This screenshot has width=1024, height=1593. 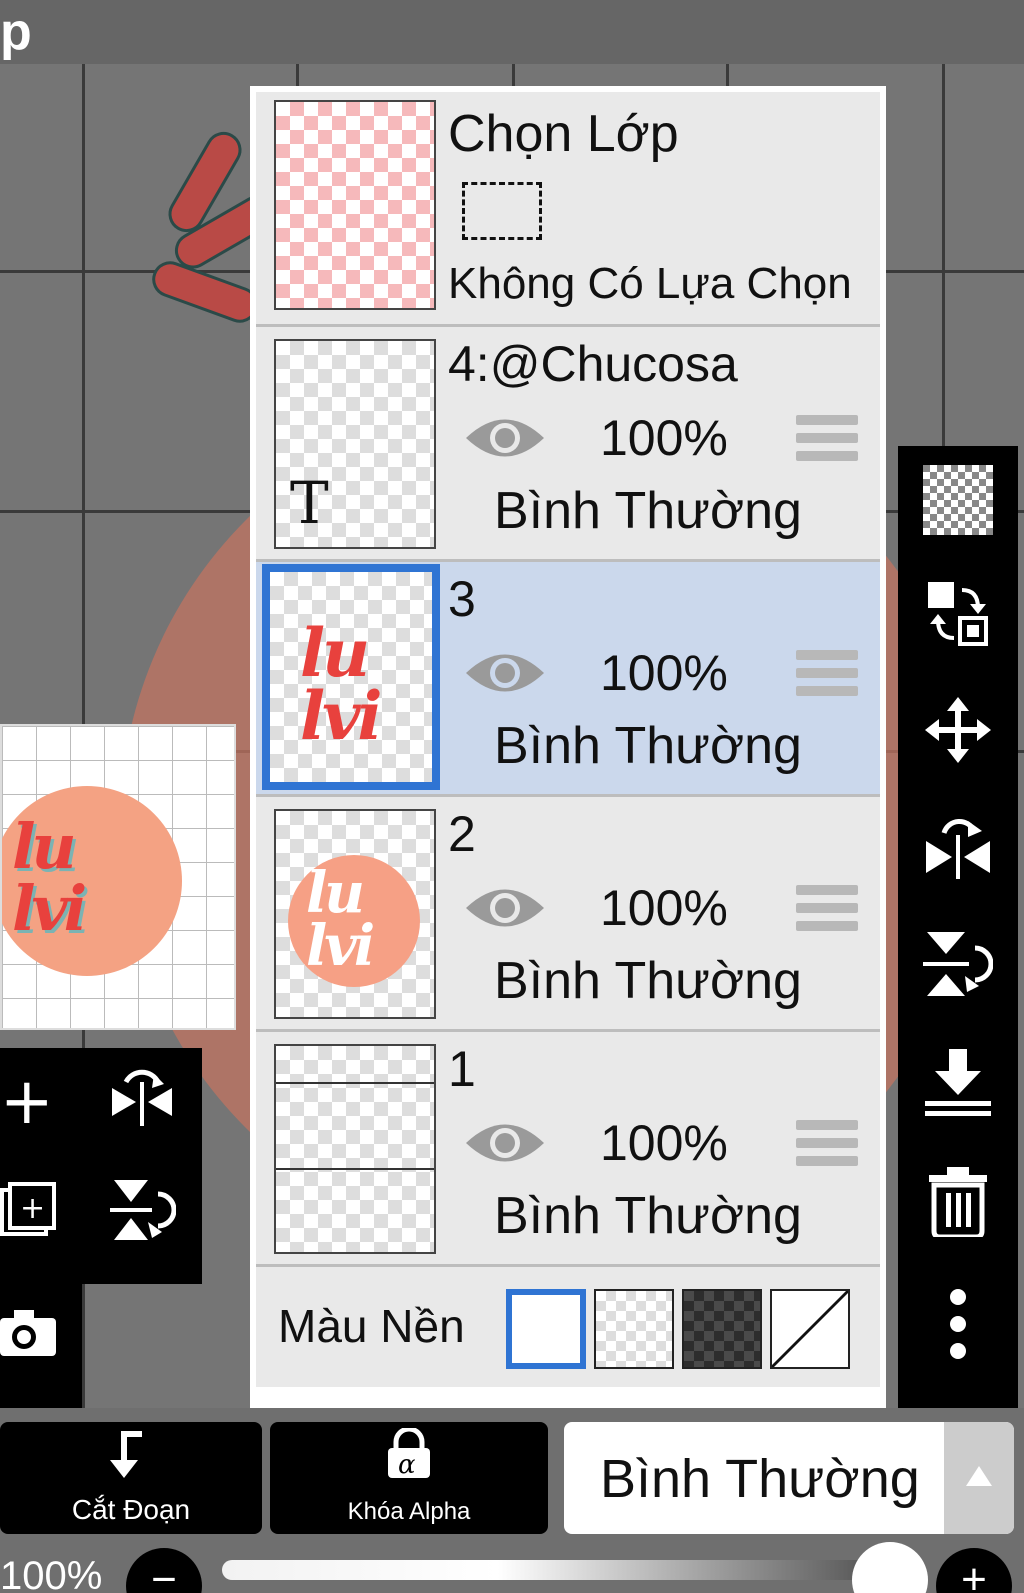 What do you see at coordinates (568, 1148) in the screenshot?
I see `layer-row-1: 1 100% Bình Thường` at bounding box center [568, 1148].